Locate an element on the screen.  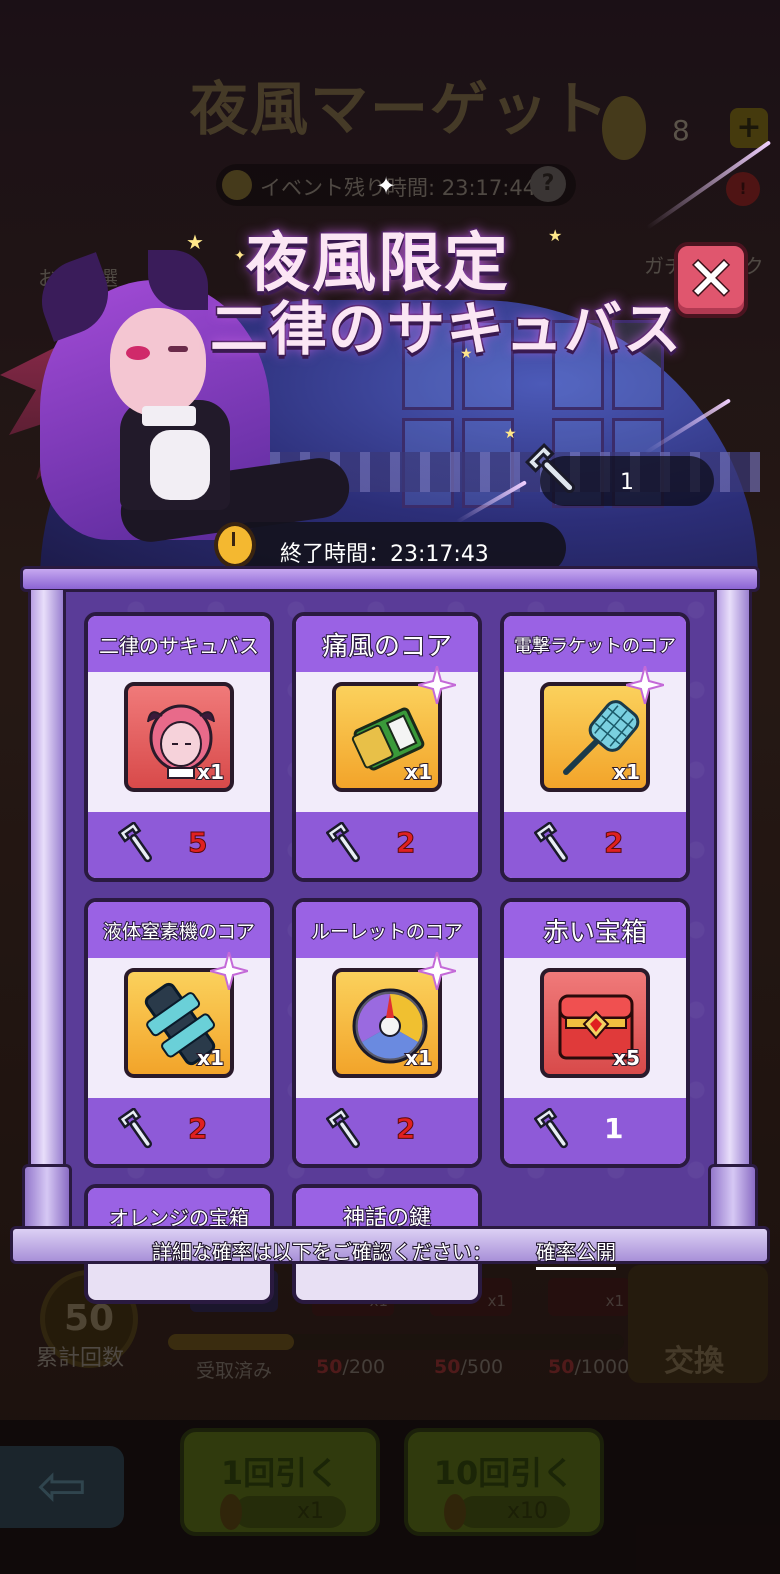
promo-title-line2: 二律のサキュバス is located at coordinates (445, 329).